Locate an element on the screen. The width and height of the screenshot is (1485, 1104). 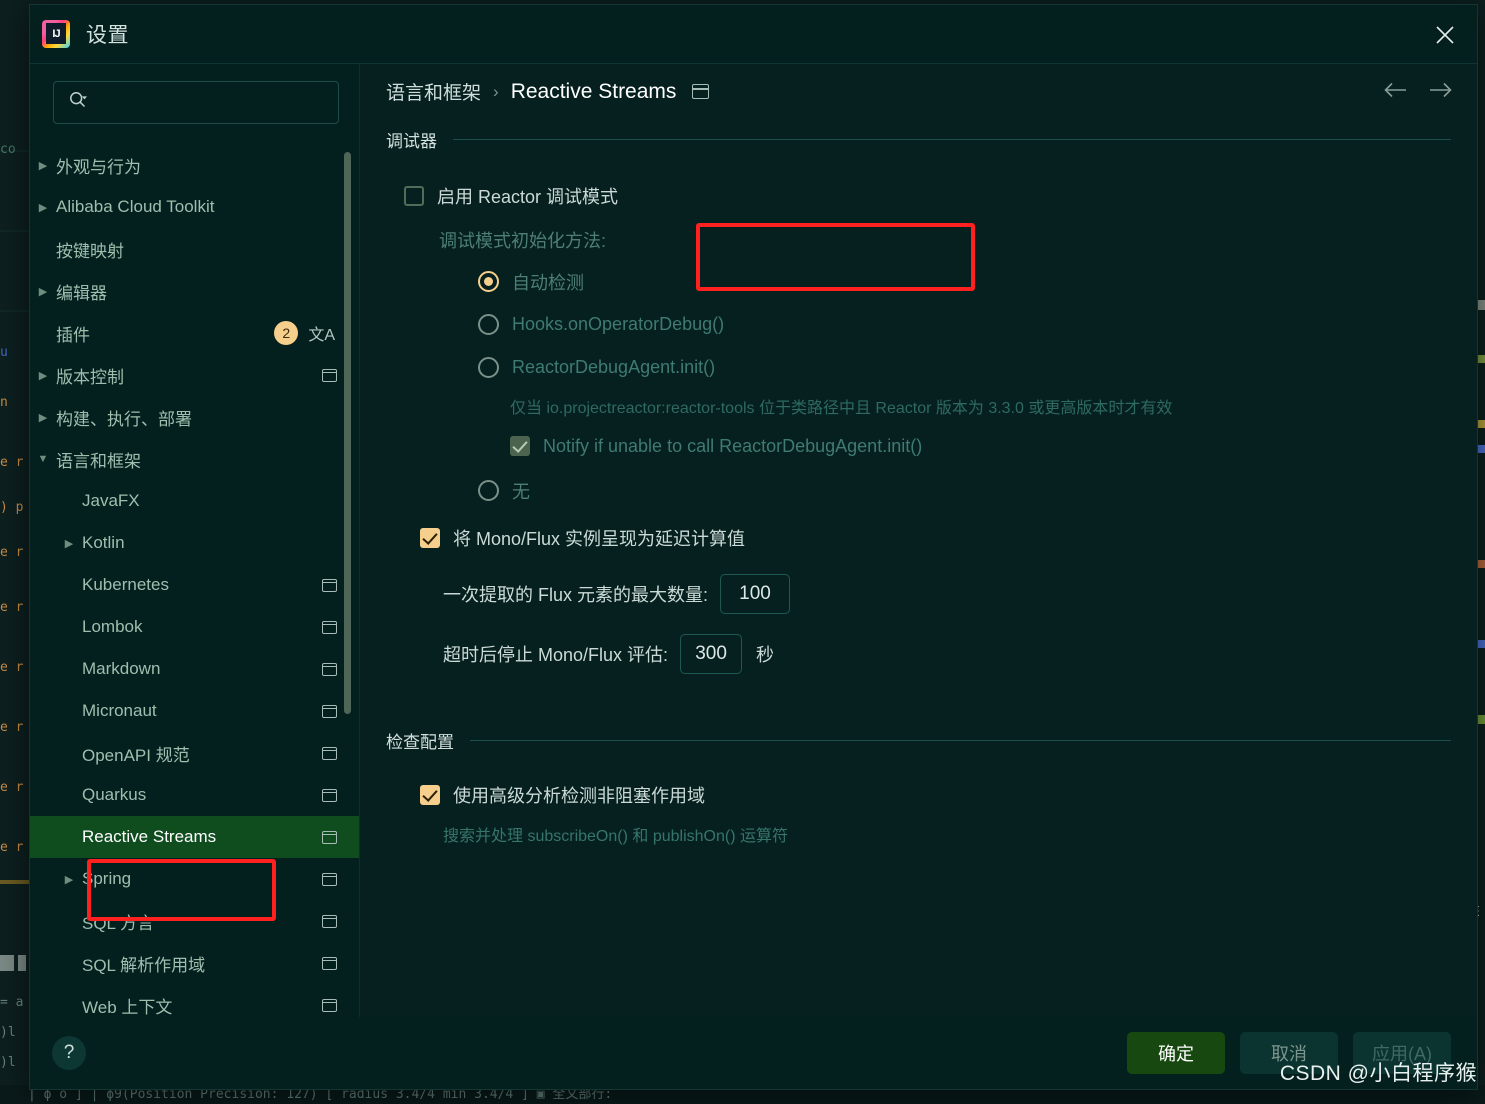
sidebar-item-6: ▶ 构建、执行、部署 is located at coordinates (194, 417).